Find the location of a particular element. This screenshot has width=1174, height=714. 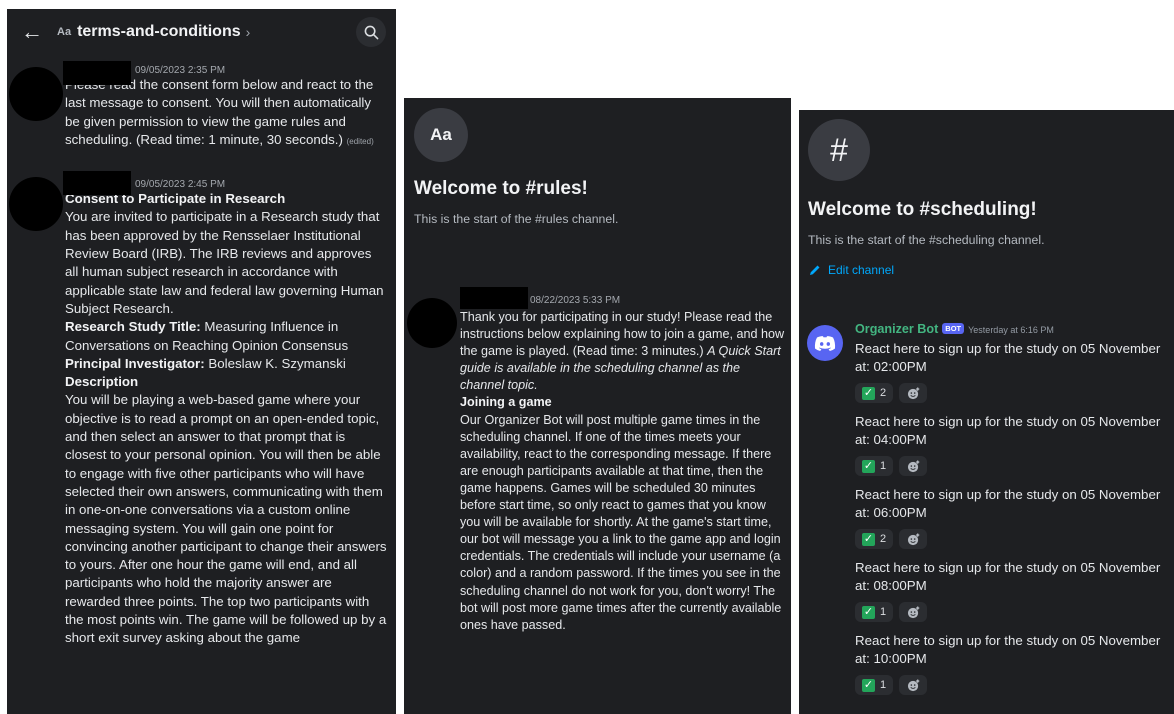

message-timestamp: 09/05/2023 2:45 PM is located at coordinates (180, 185).